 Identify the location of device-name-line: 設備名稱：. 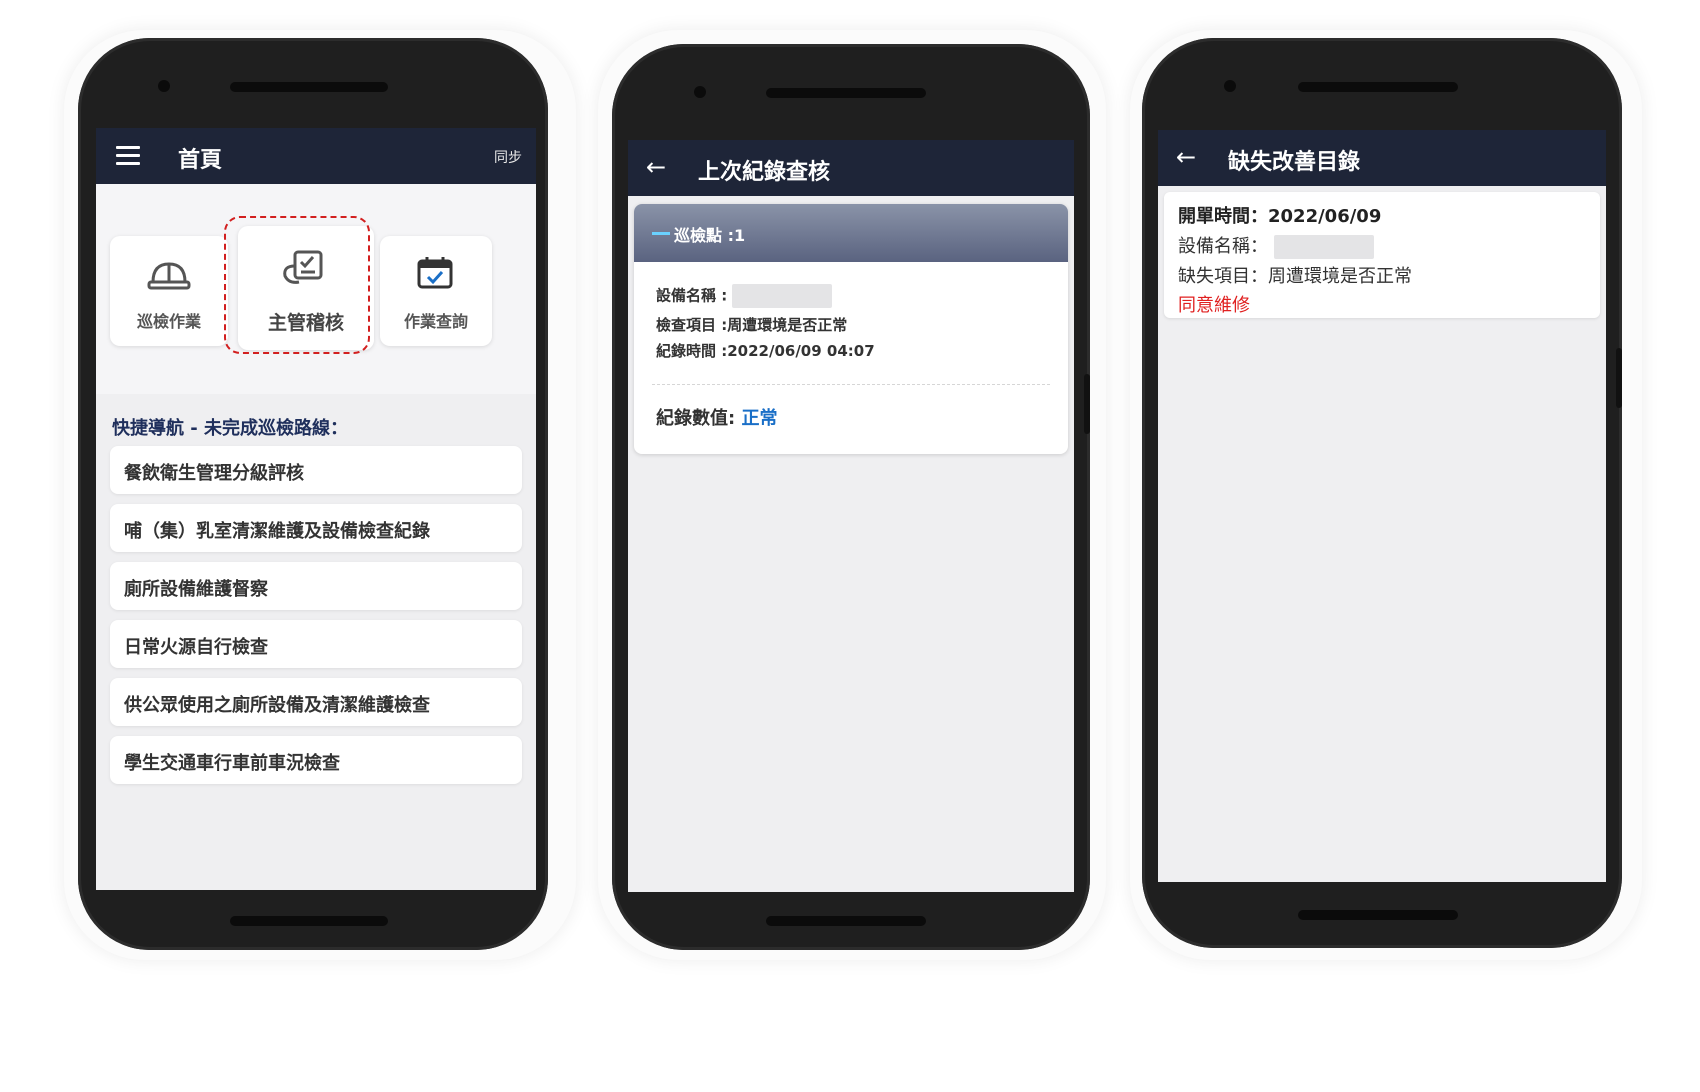
(1276, 245).